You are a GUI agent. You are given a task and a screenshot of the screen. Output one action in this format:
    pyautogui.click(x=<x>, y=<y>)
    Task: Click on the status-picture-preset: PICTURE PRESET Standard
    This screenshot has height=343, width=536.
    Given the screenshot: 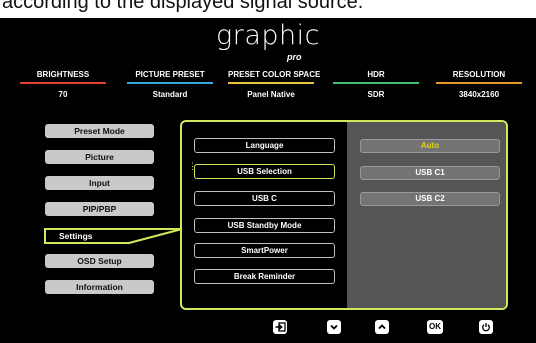 What is the action you would take?
    pyautogui.click(x=170, y=84)
    